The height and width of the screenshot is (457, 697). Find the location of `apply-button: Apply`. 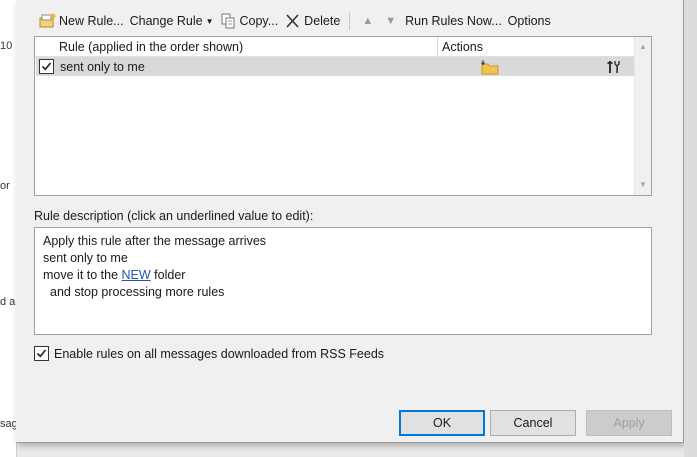

apply-button: Apply is located at coordinates (629, 423).